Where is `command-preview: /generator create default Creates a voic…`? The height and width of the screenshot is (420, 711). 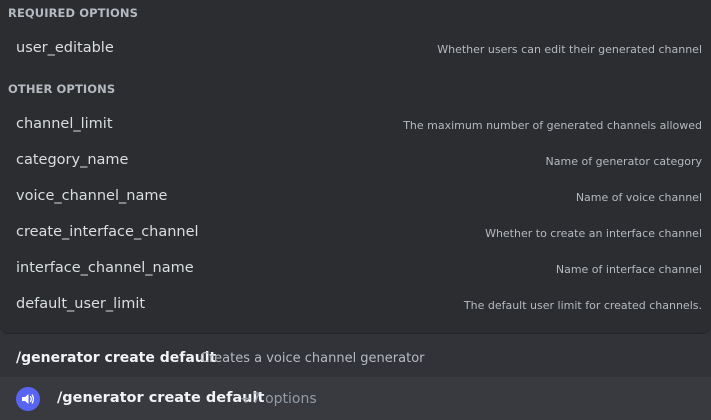 command-preview: /generator create default Creates a voic… is located at coordinates (355, 357).